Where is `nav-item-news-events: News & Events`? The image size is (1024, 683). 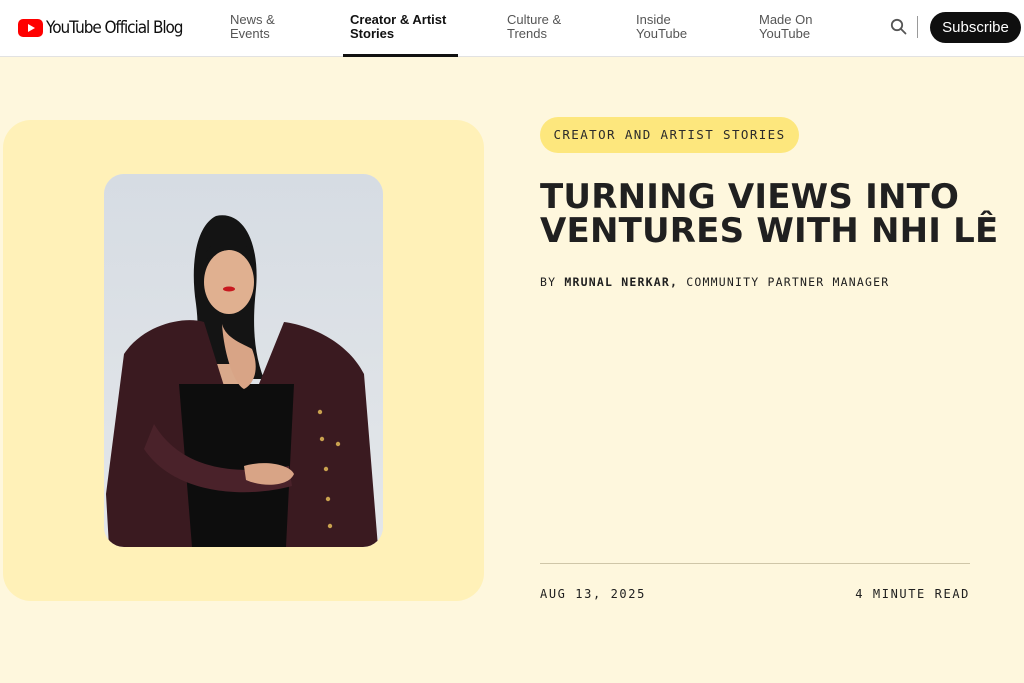 nav-item-news-events: News & Events is located at coordinates (252, 27).